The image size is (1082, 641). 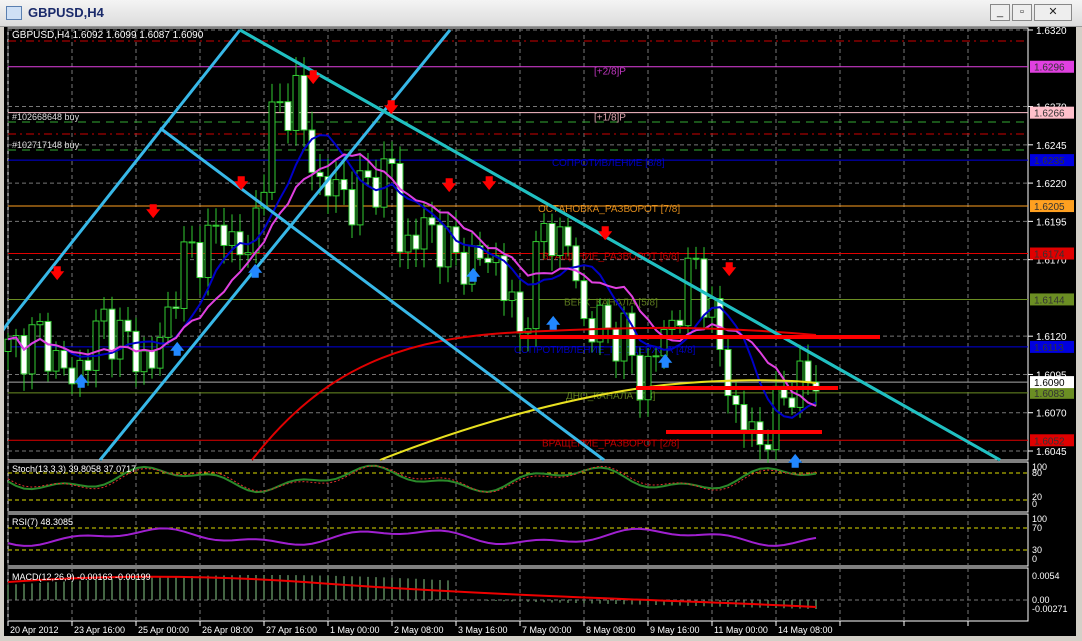 What do you see at coordinates (741, 630) in the screenshot?
I see `time-axis-label: 11 May 00:00` at bounding box center [741, 630].